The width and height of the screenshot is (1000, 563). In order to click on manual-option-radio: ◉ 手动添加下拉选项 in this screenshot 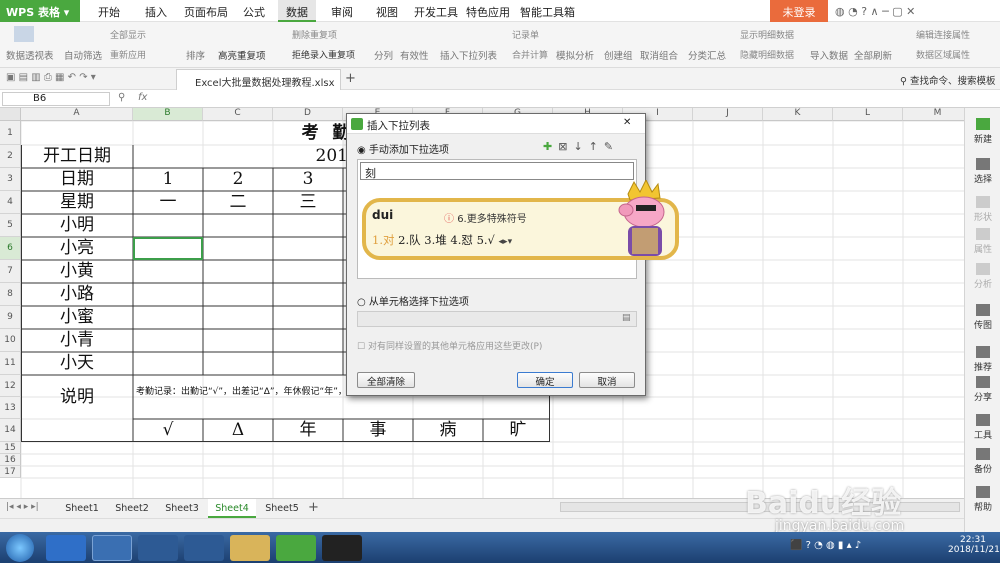, I will do `click(403, 148)`.